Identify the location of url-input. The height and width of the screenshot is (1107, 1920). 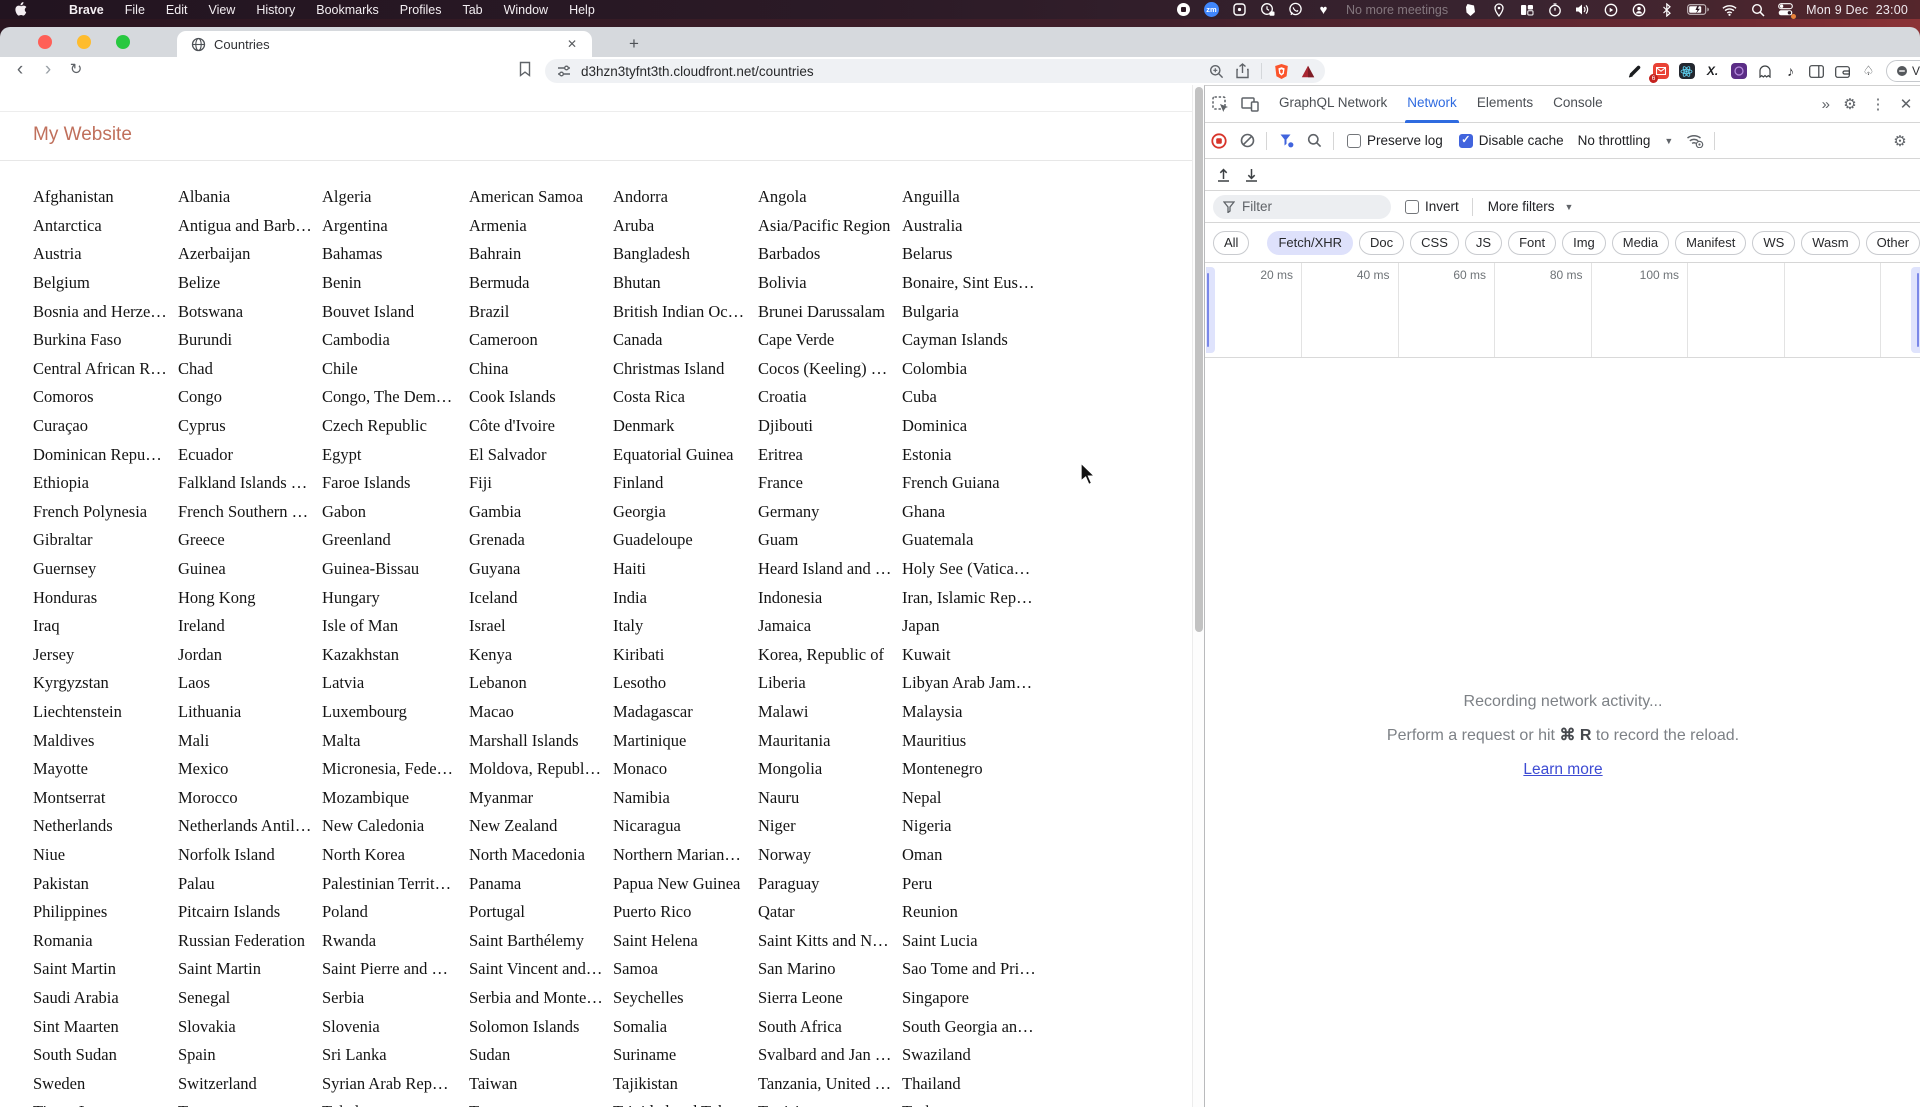
(831, 71).